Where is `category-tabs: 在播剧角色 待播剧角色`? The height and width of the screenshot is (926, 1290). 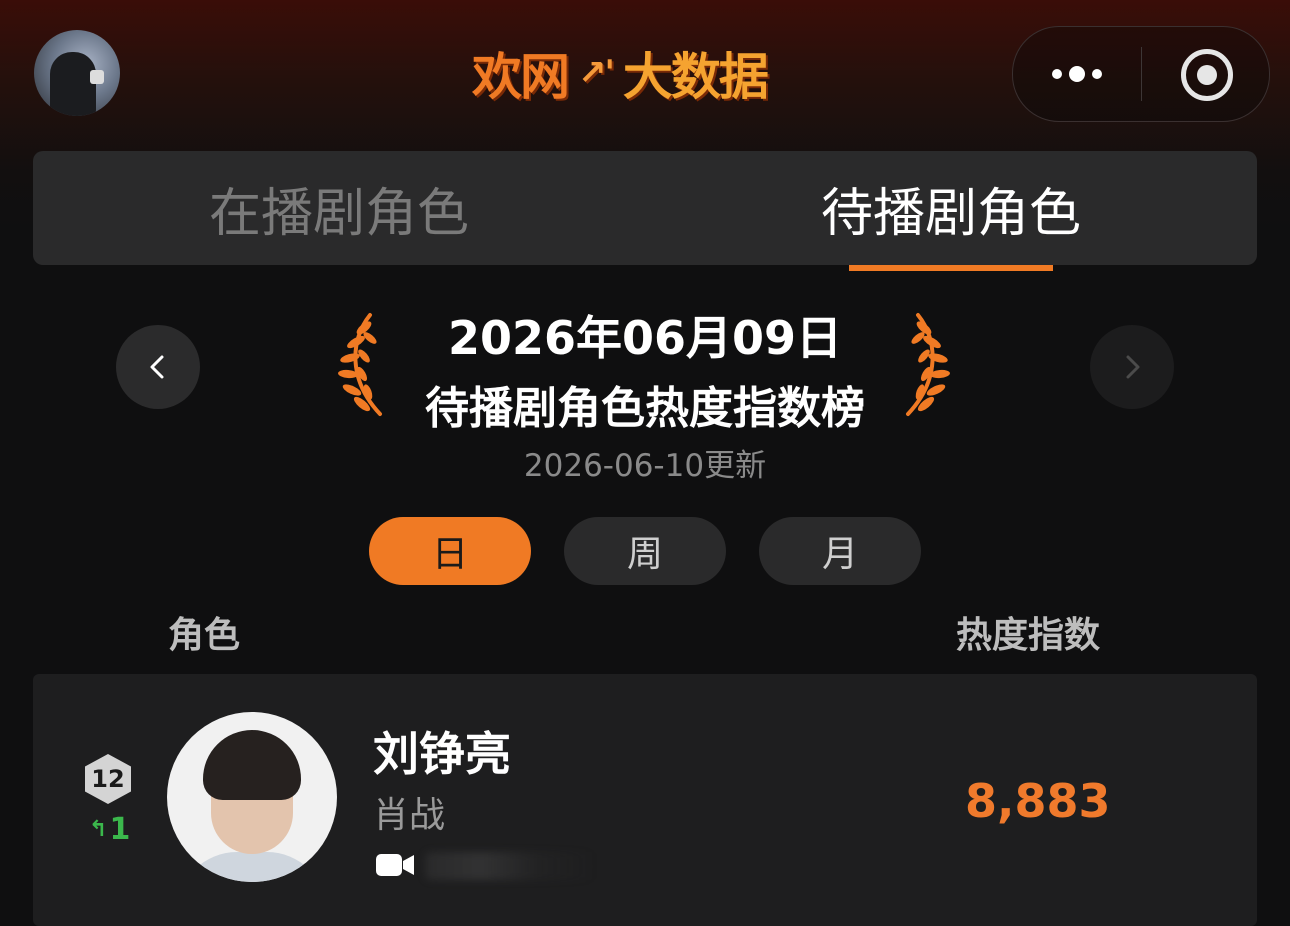 category-tabs: 在播剧角色 待播剧角色 is located at coordinates (645, 208).